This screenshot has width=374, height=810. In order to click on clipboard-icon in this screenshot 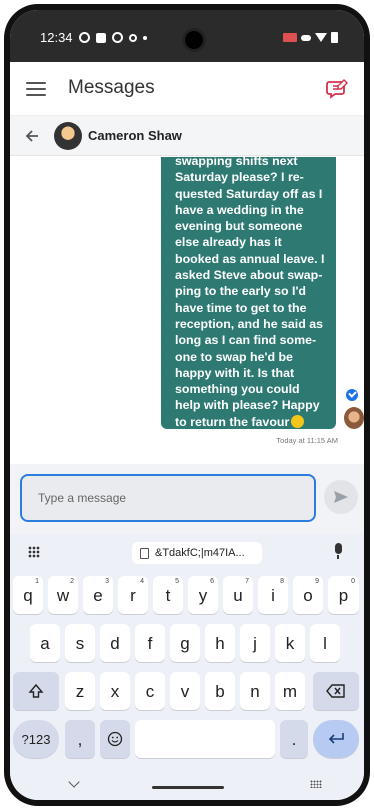, I will do `click(144, 553)`.